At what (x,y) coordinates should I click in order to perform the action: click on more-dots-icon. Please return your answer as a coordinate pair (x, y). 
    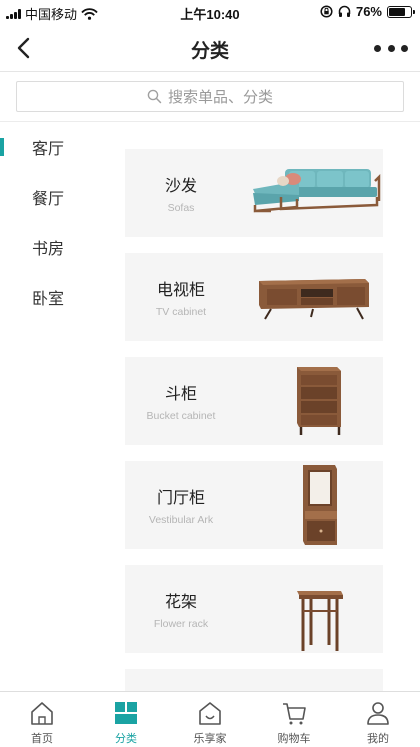
    Looking at the image, I should click on (377, 48).